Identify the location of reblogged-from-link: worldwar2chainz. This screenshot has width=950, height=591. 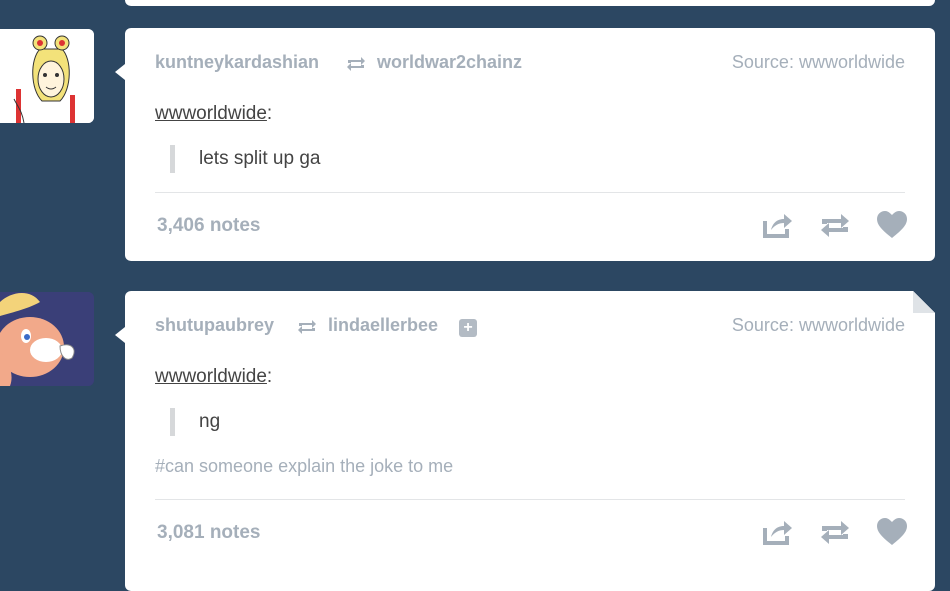
(449, 62).